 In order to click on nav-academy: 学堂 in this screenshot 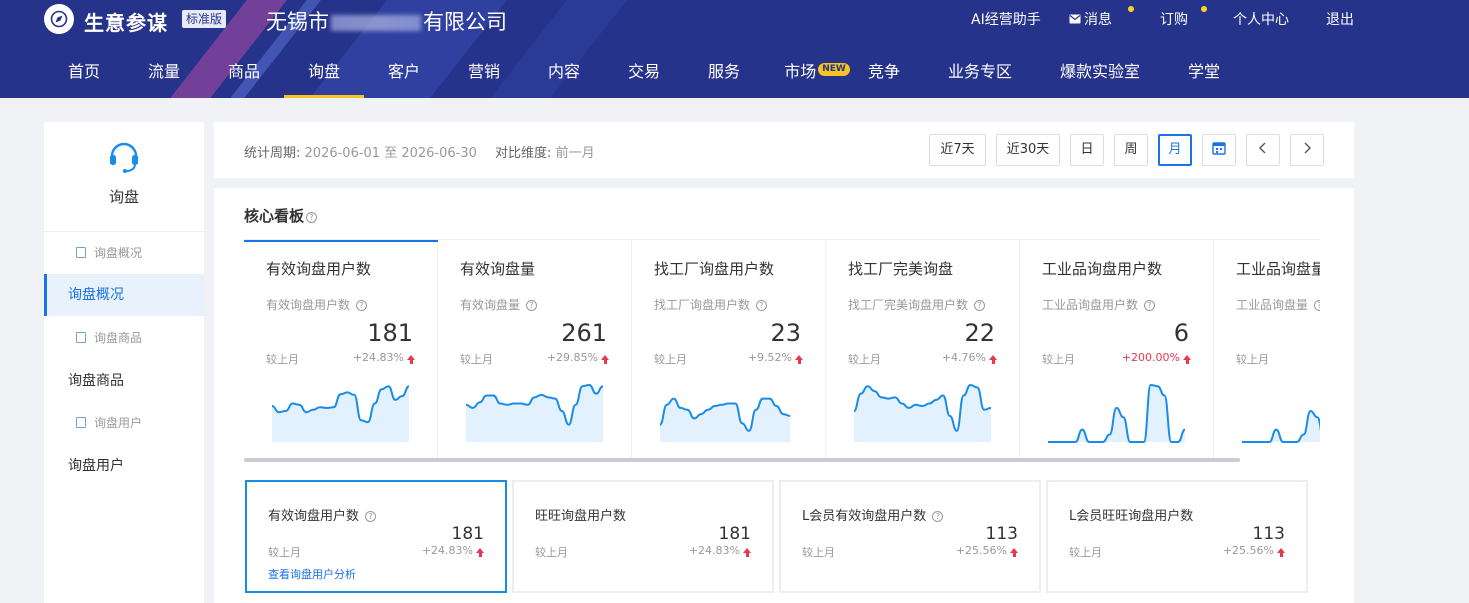, I will do `click(1204, 74)`.